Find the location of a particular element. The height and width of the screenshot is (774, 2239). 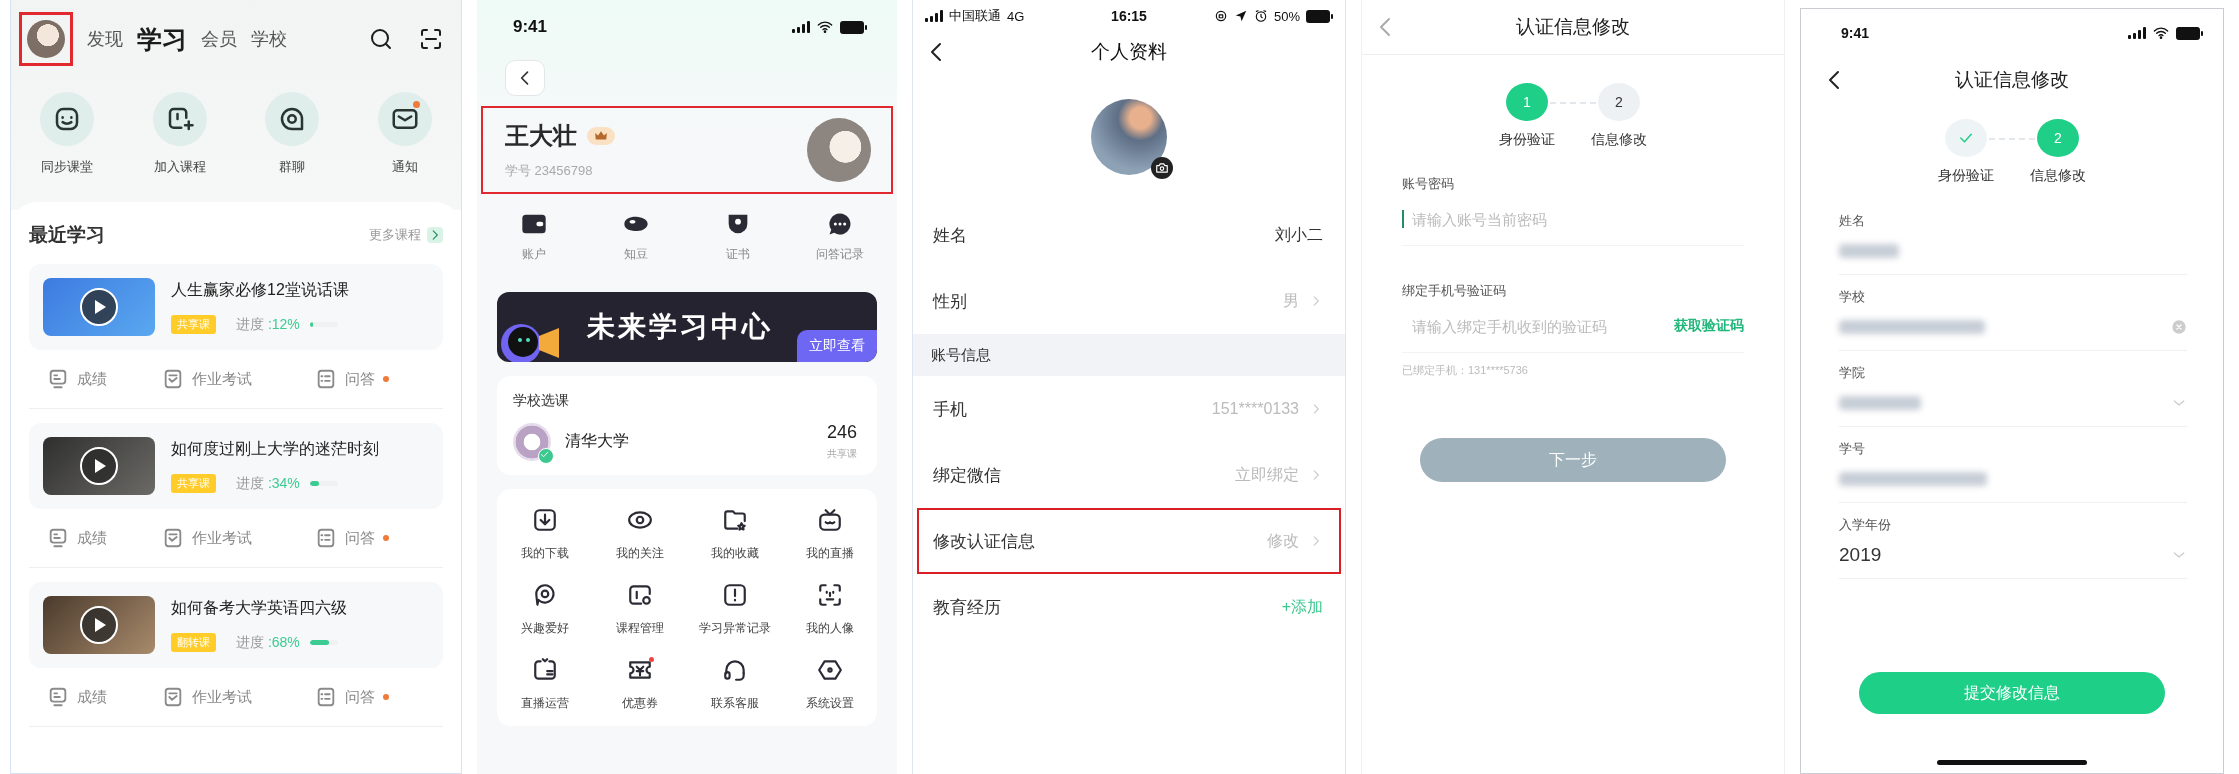

row-label: 姓名 is located at coordinates (950, 235).